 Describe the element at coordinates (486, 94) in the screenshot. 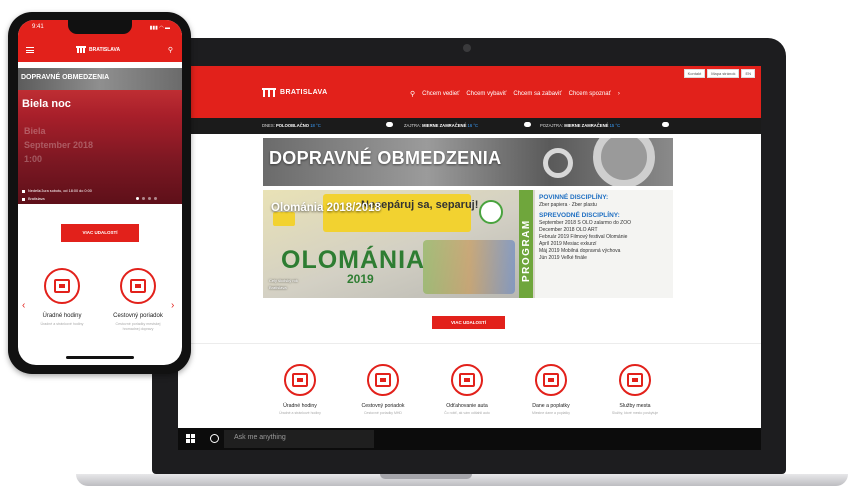

I see `nav-item-vybavit: Chcem vybaviť` at that location.